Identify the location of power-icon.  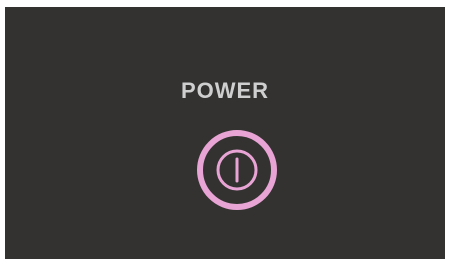
(237, 170).